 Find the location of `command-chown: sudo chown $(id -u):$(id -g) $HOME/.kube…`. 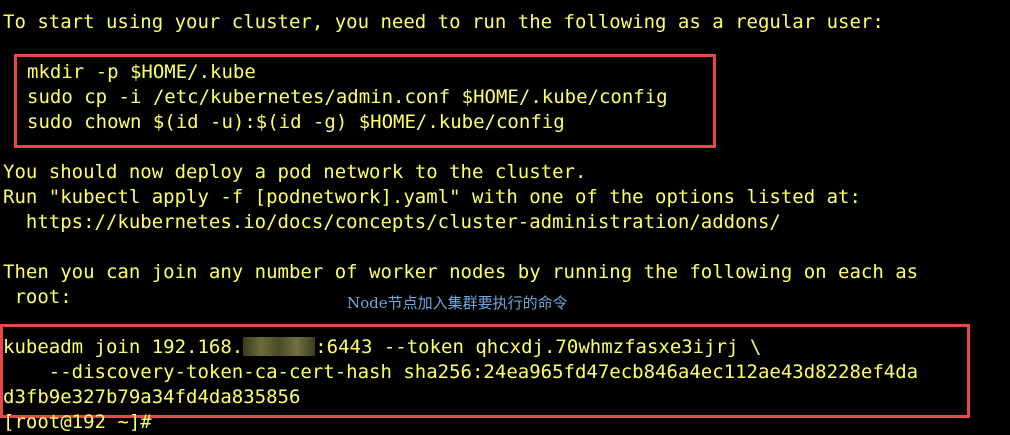

command-chown: sudo chown $(id -u):$(id -g) $HOME/.kube… is located at coordinates (296, 122).